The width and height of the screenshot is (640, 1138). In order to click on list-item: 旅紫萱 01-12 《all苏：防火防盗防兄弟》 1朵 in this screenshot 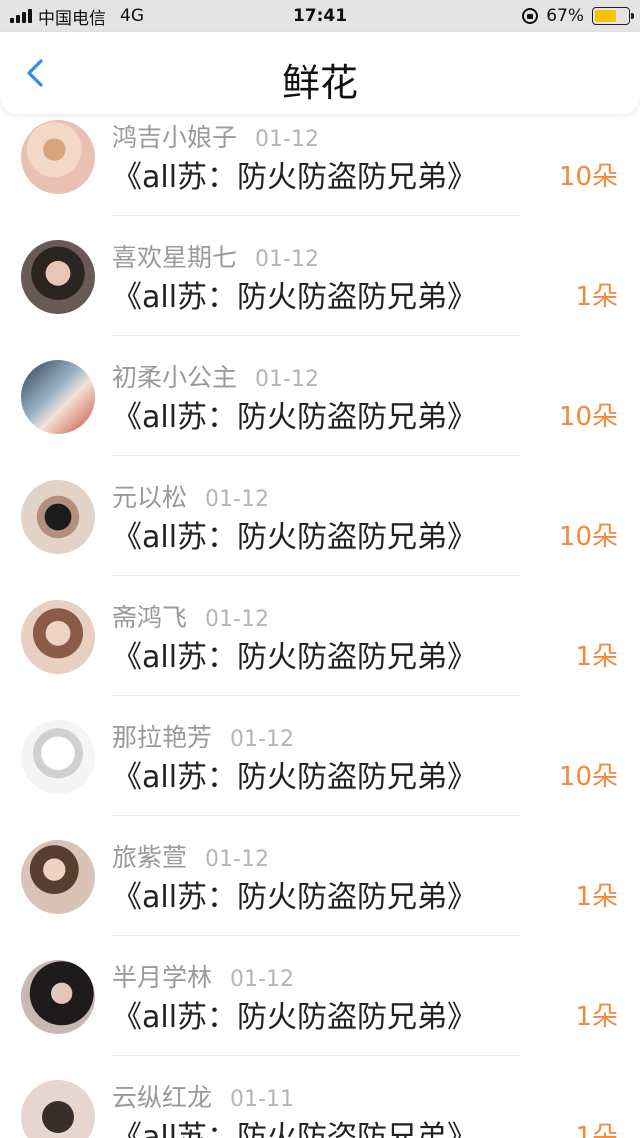, I will do `click(320, 876)`.